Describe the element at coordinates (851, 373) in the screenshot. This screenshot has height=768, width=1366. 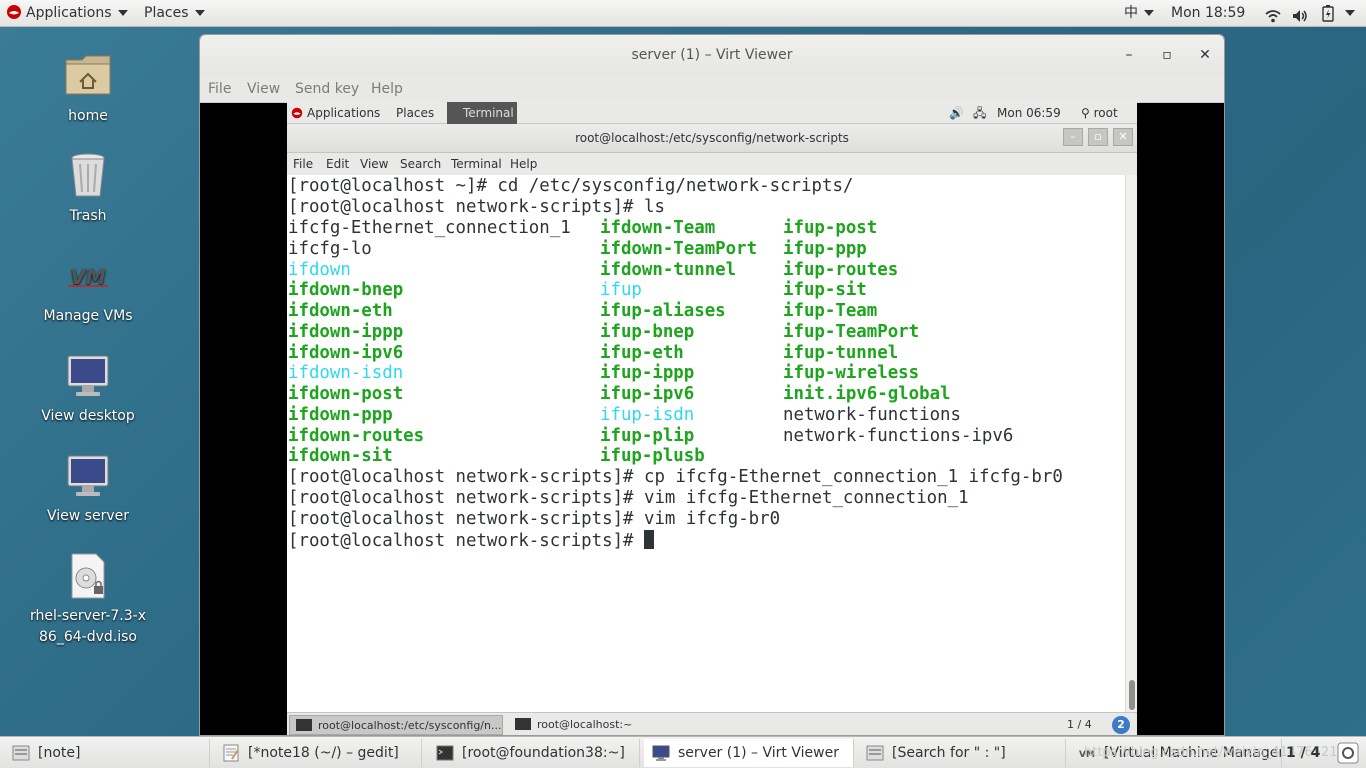
I see `ls-entry: ifup-wireless` at that location.